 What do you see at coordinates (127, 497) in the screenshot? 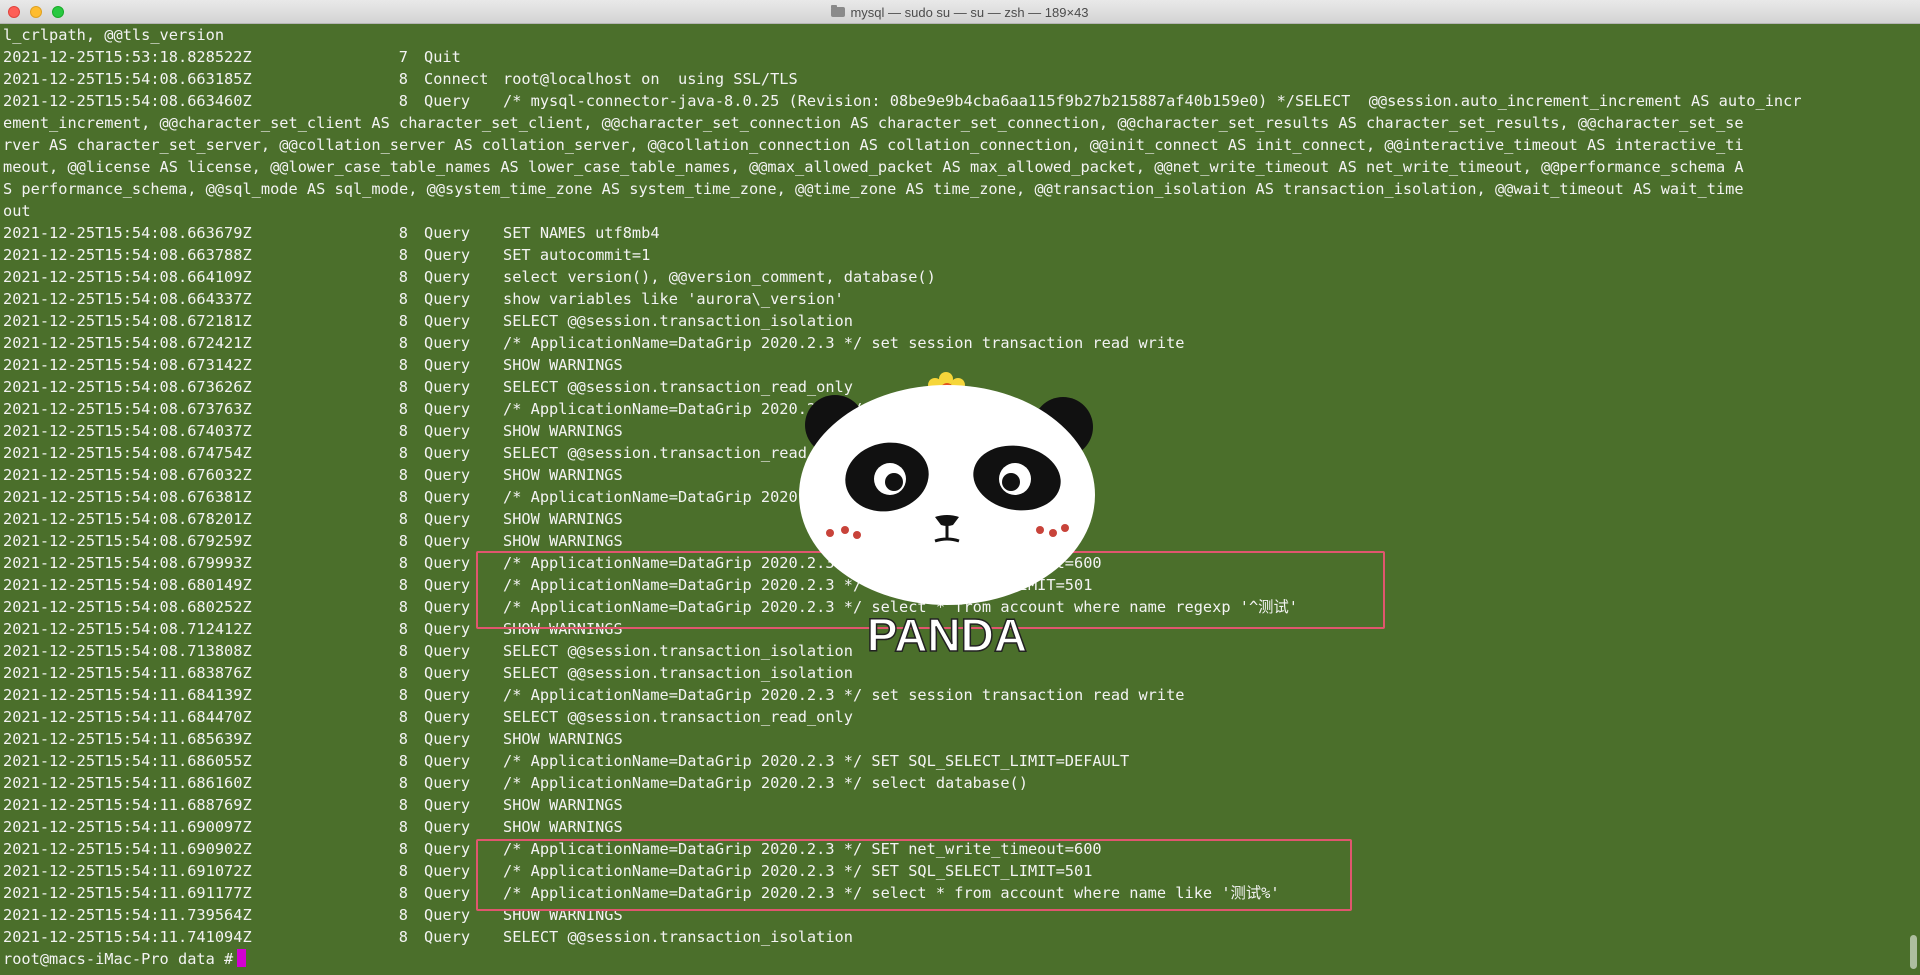
I see `log-timestamp: 2021-12-25T15:54:08.676381Z` at bounding box center [127, 497].